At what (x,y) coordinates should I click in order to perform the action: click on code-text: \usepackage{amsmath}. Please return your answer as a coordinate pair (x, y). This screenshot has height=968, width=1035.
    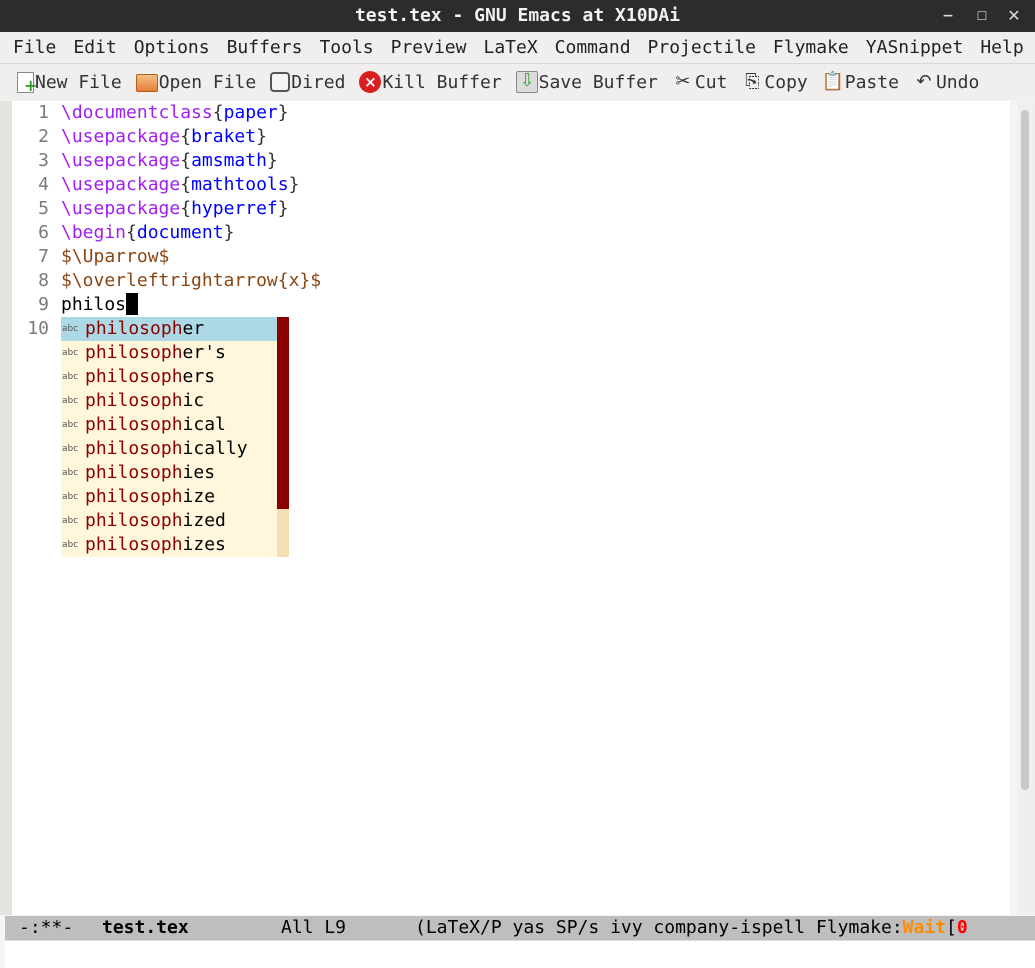
    Looking at the image, I should click on (169, 160).